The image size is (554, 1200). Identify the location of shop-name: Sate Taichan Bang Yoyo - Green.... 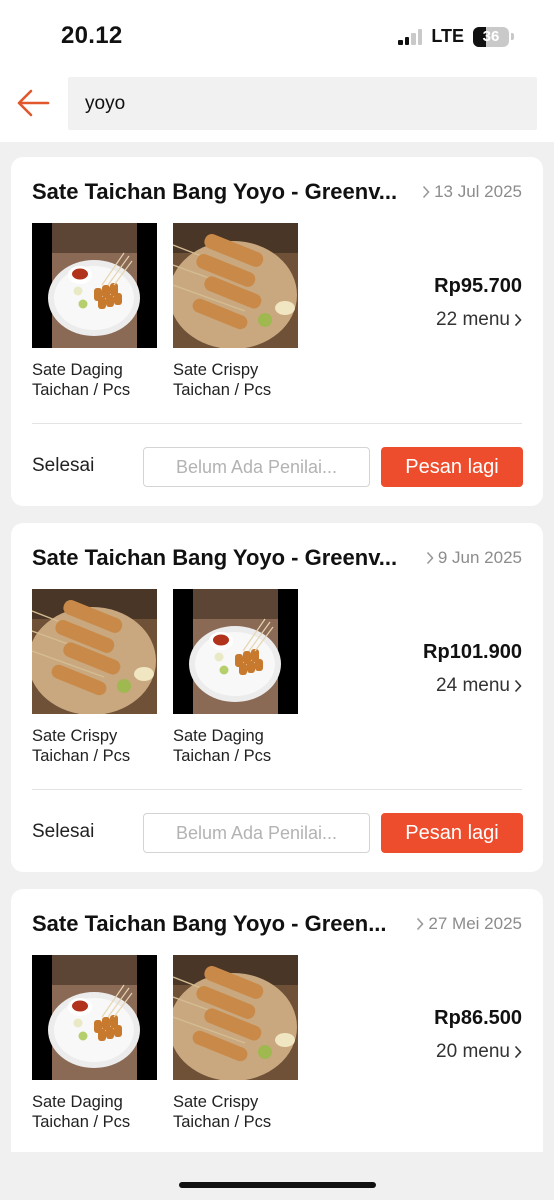
(209, 923).